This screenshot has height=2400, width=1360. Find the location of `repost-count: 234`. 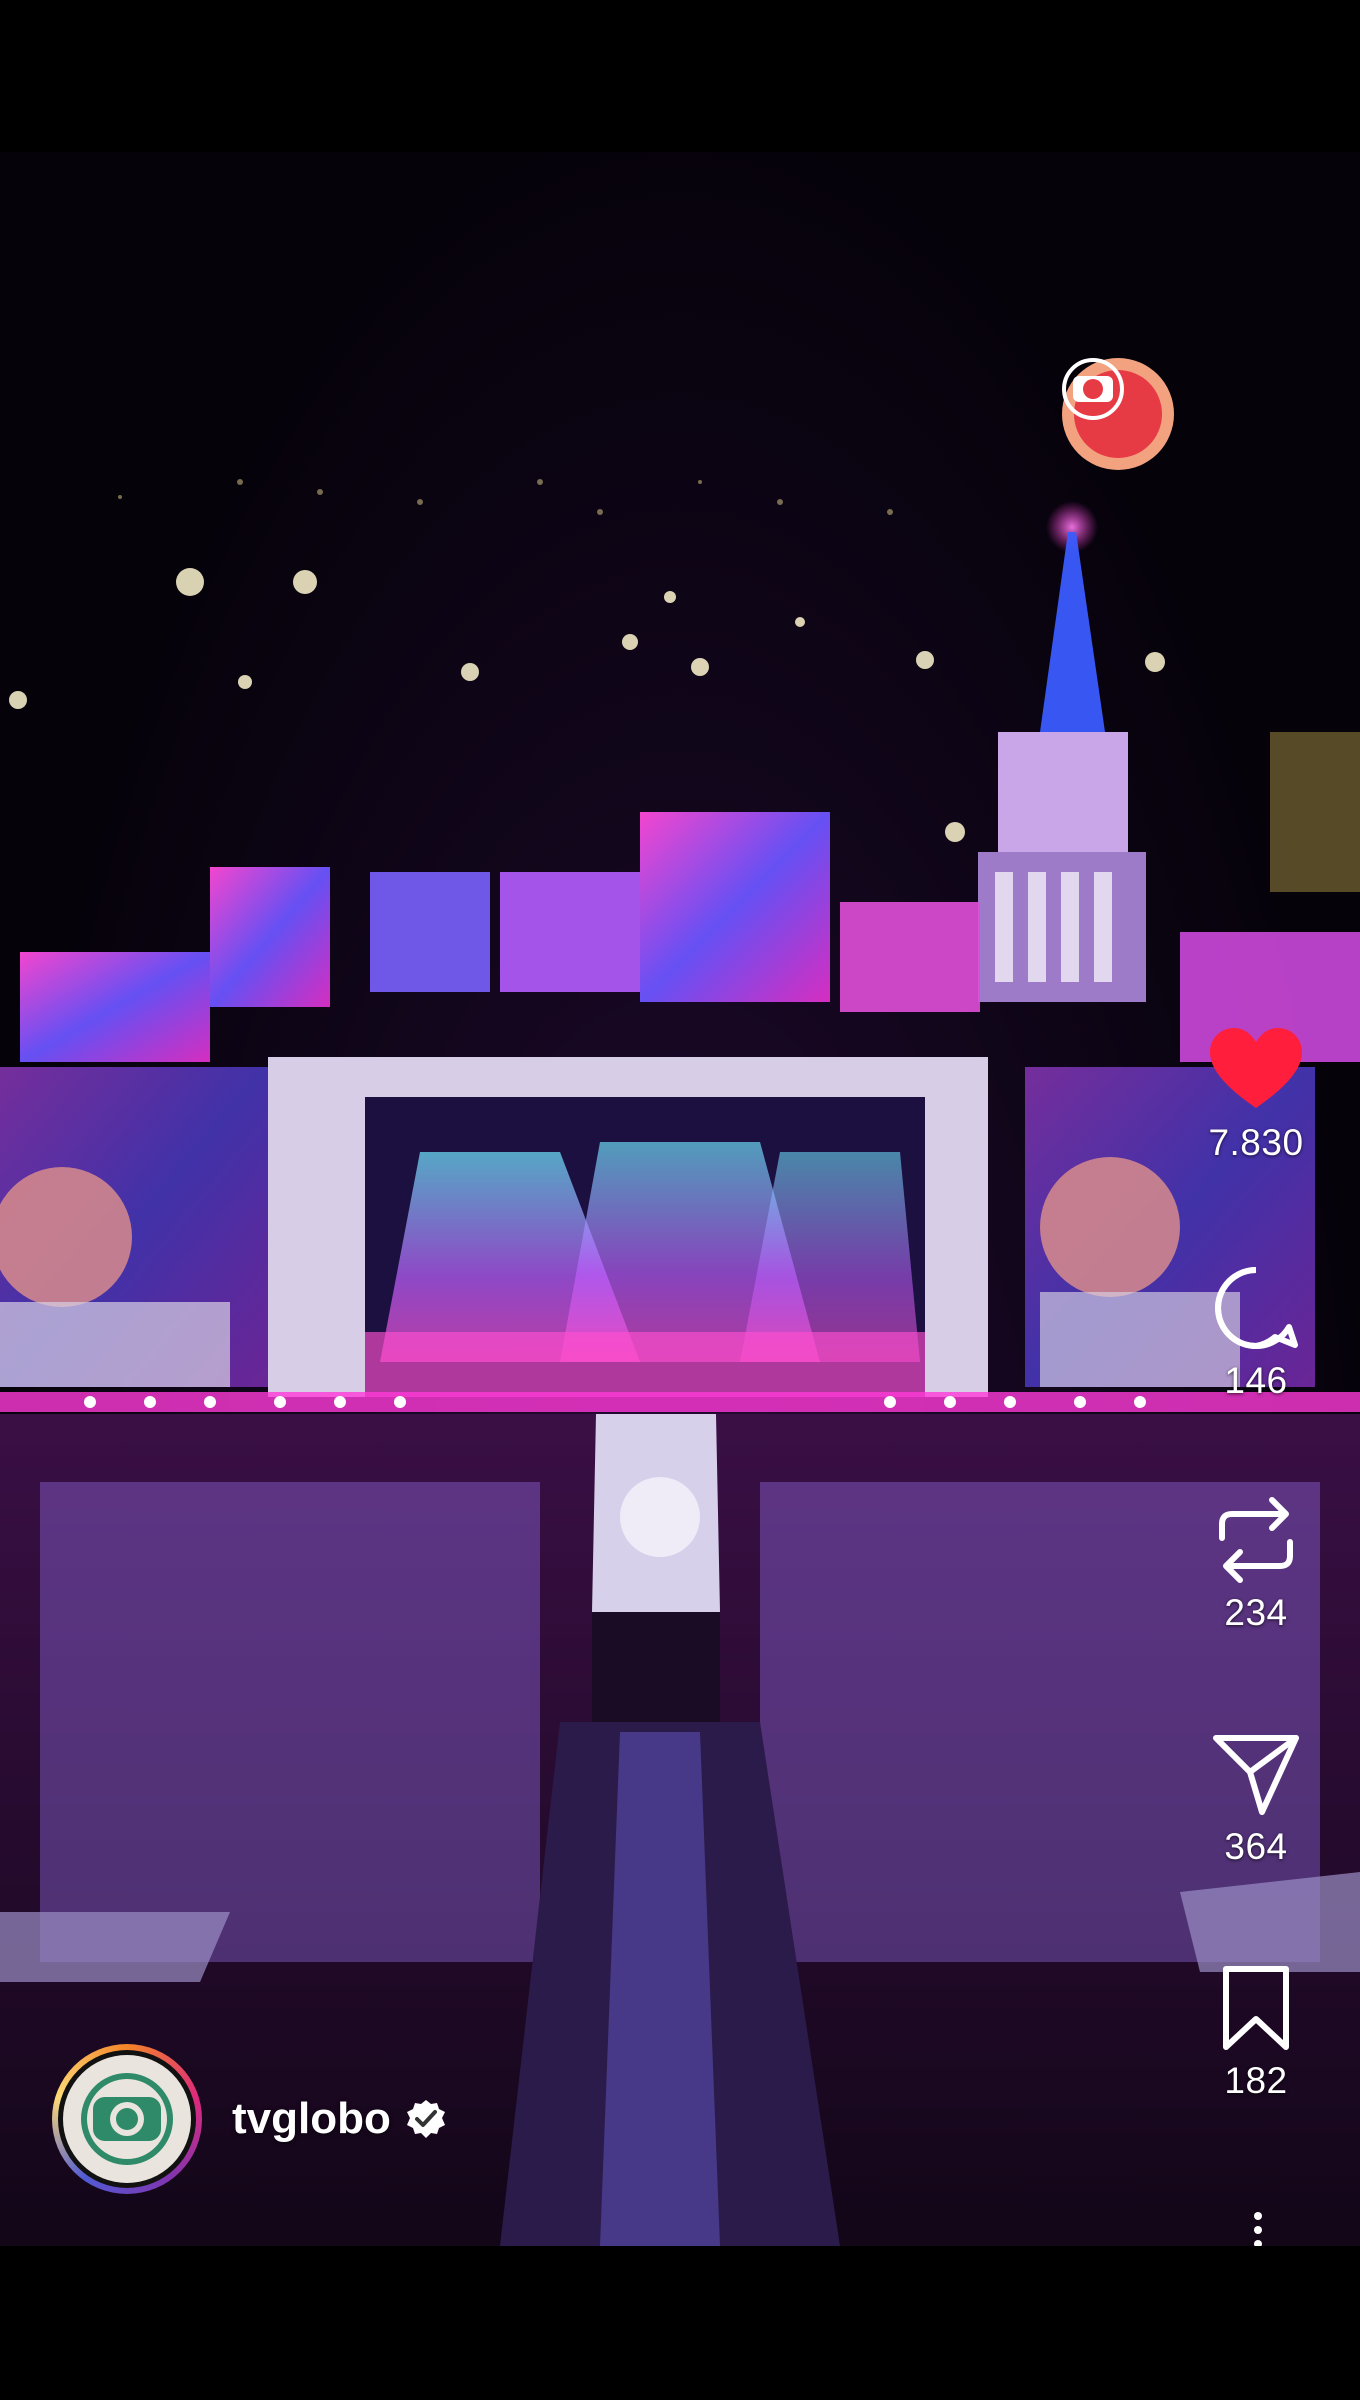

repost-count: 234 is located at coordinates (1256, 1612).